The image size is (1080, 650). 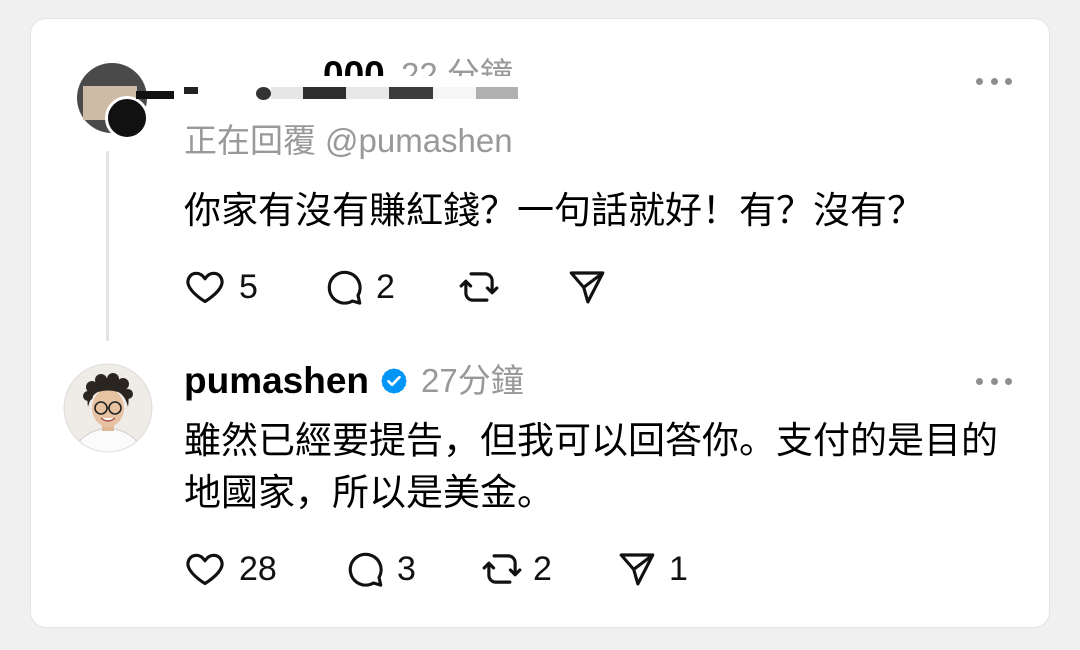 What do you see at coordinates (258, 569) in the screenshot?
I see `like-count: 28` at bounding box center [258, 569].